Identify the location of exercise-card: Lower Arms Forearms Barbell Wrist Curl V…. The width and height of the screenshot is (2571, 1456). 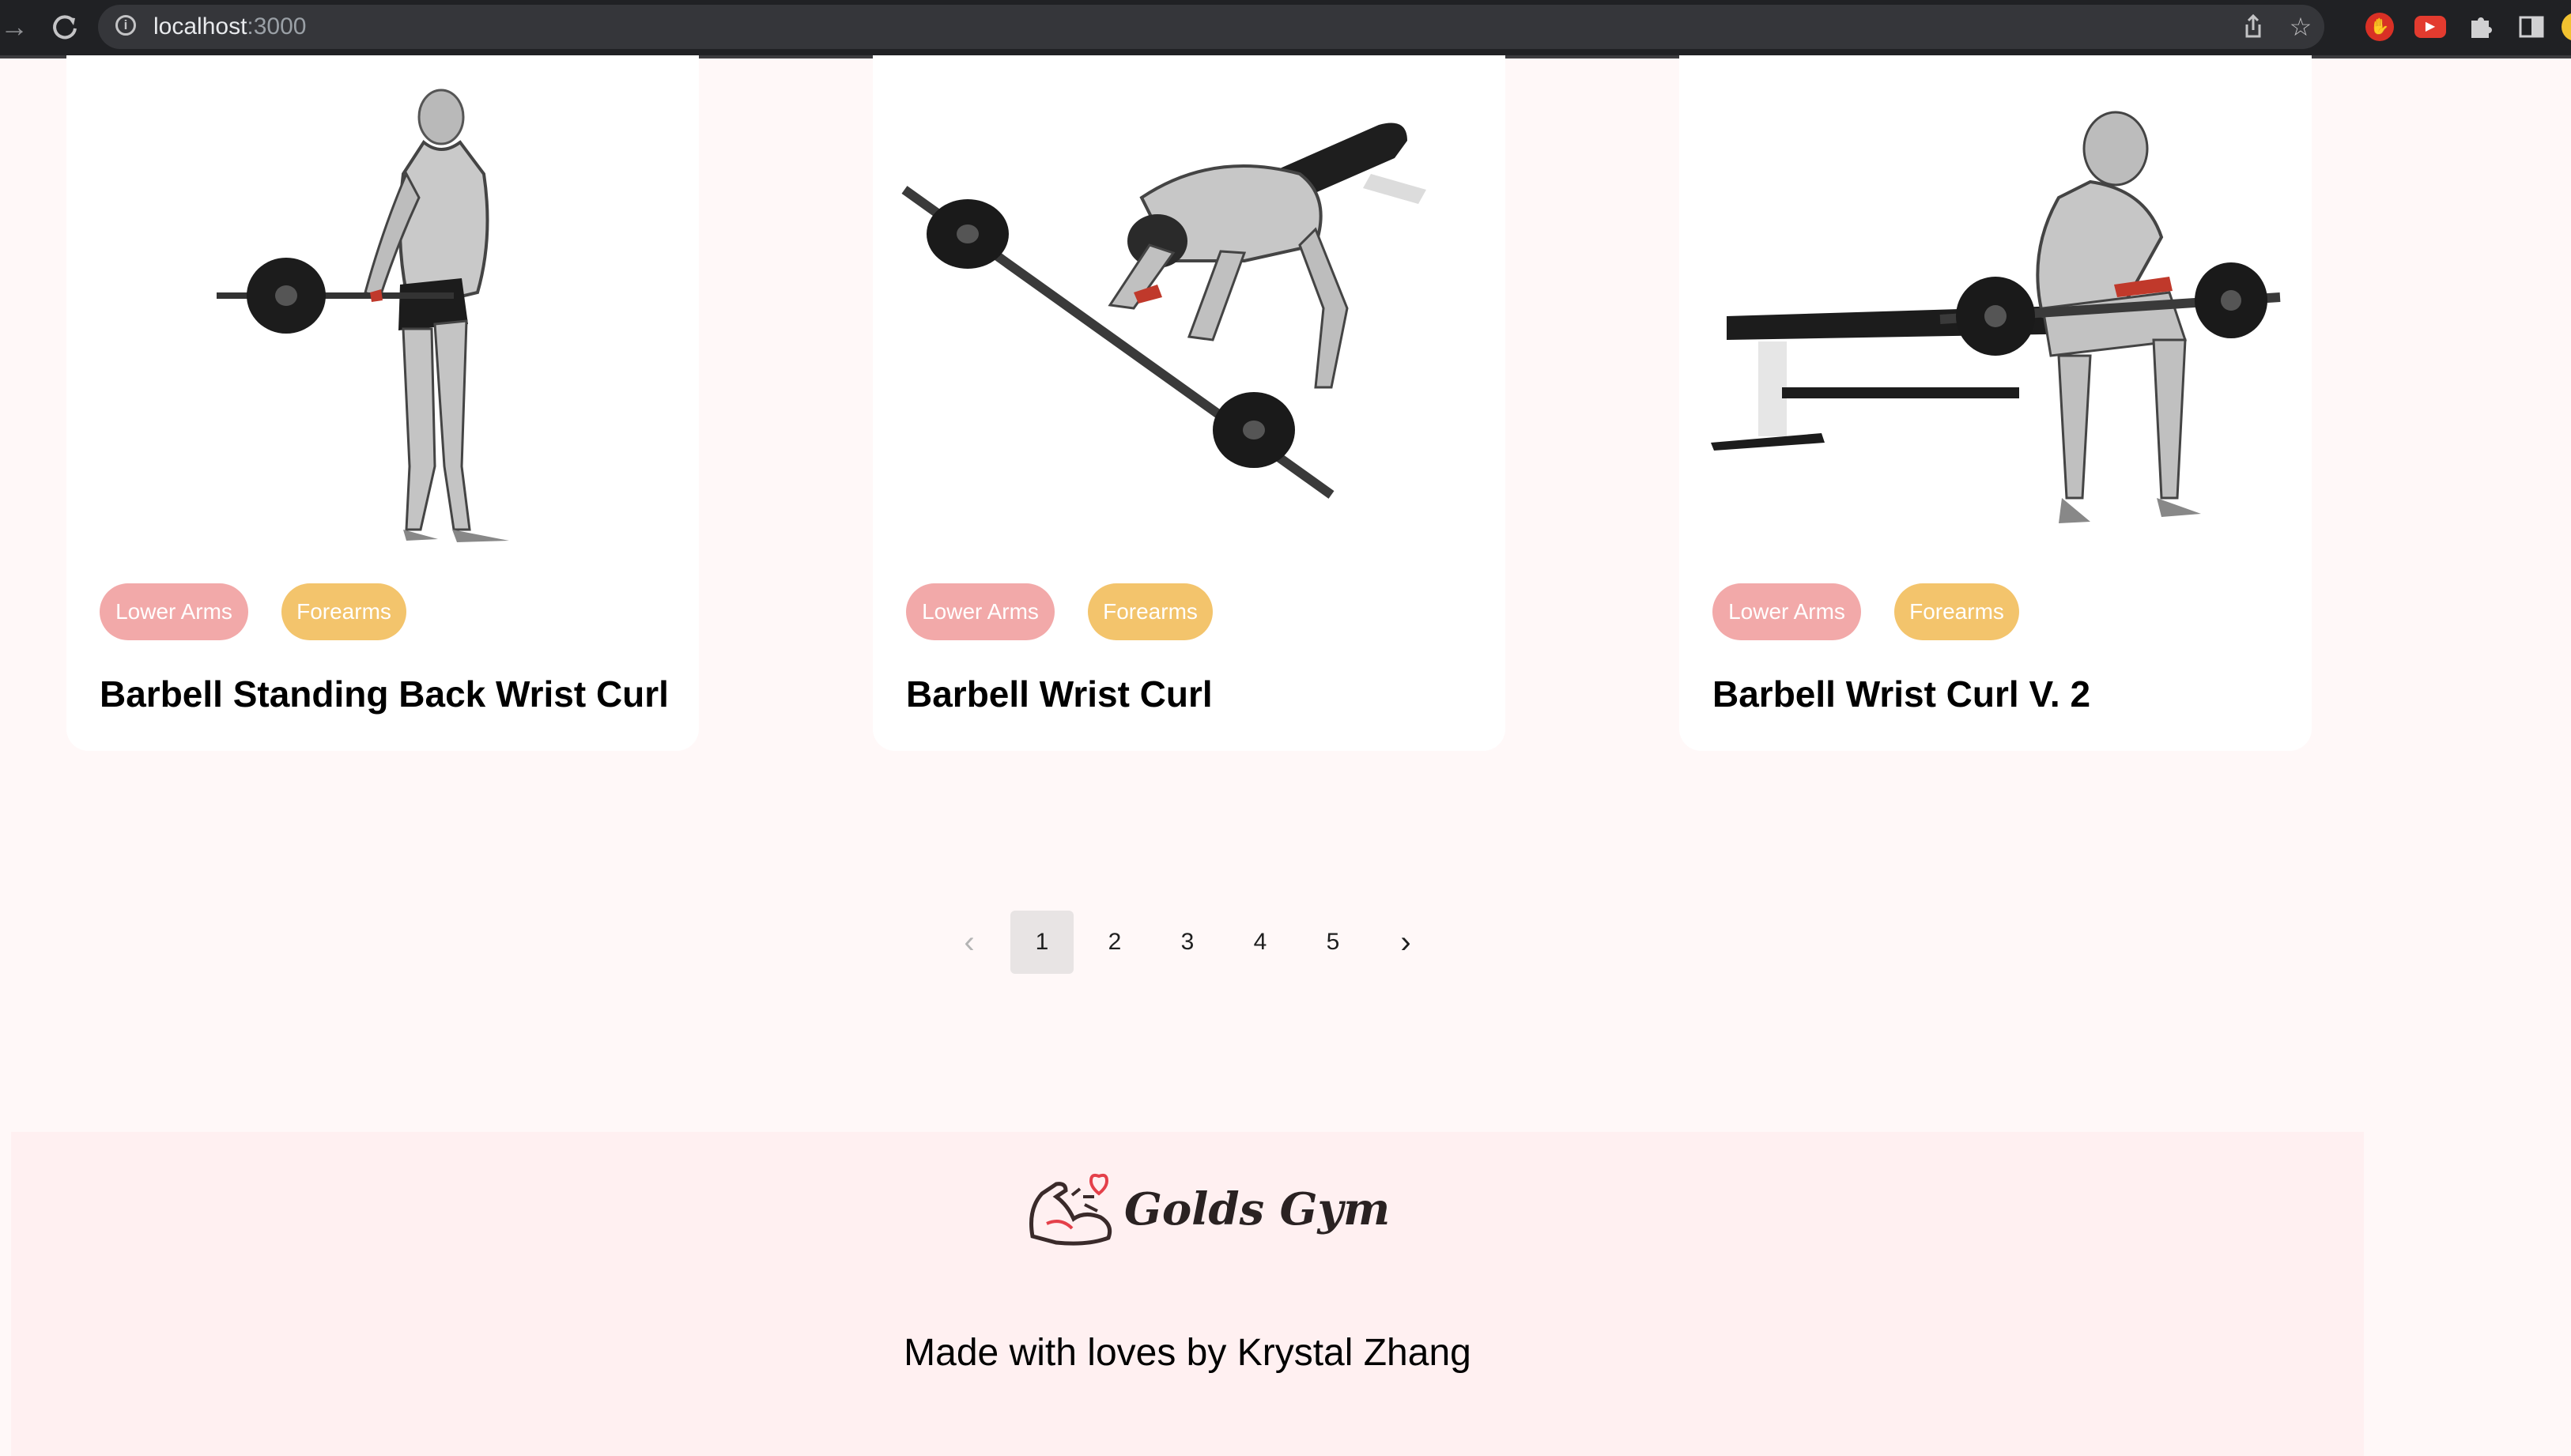
(1995, 403).